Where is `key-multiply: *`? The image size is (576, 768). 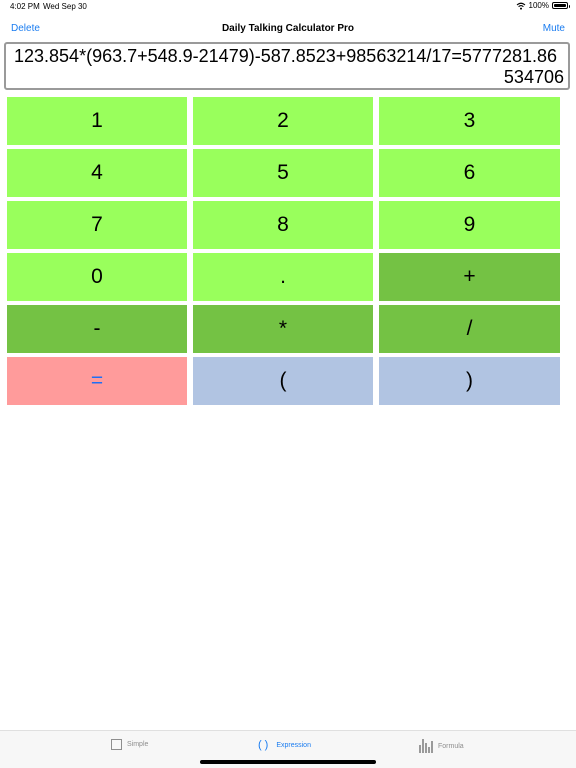 key-multiply: * is located at coordinates (283, 329).